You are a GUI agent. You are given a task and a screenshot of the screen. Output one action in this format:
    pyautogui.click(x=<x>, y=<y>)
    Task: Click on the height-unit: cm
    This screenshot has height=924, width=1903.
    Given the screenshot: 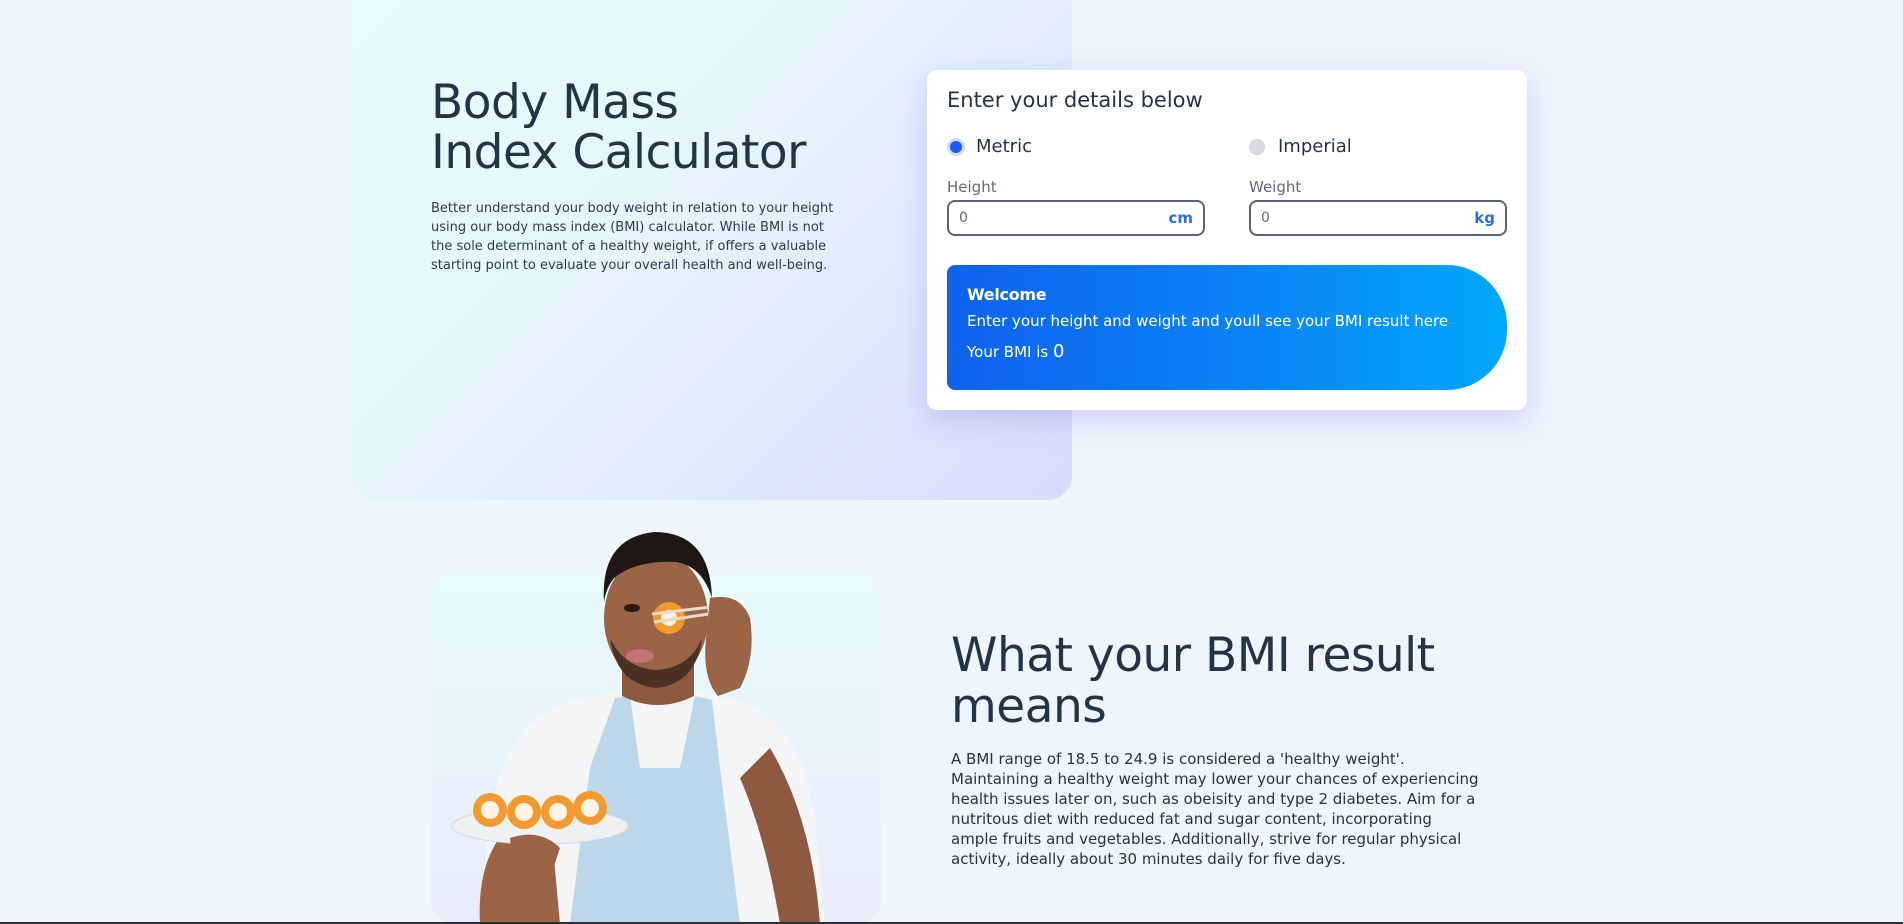 What is the action you would take?
    pyautogui.click(x=1180, y=218)
    